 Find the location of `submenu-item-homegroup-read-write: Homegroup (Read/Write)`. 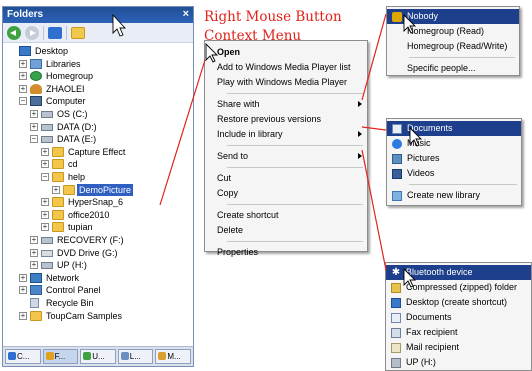

submenu-item-homegroup-read-write: Homegroup (Read/Write) is located at coordinates (453, 46).